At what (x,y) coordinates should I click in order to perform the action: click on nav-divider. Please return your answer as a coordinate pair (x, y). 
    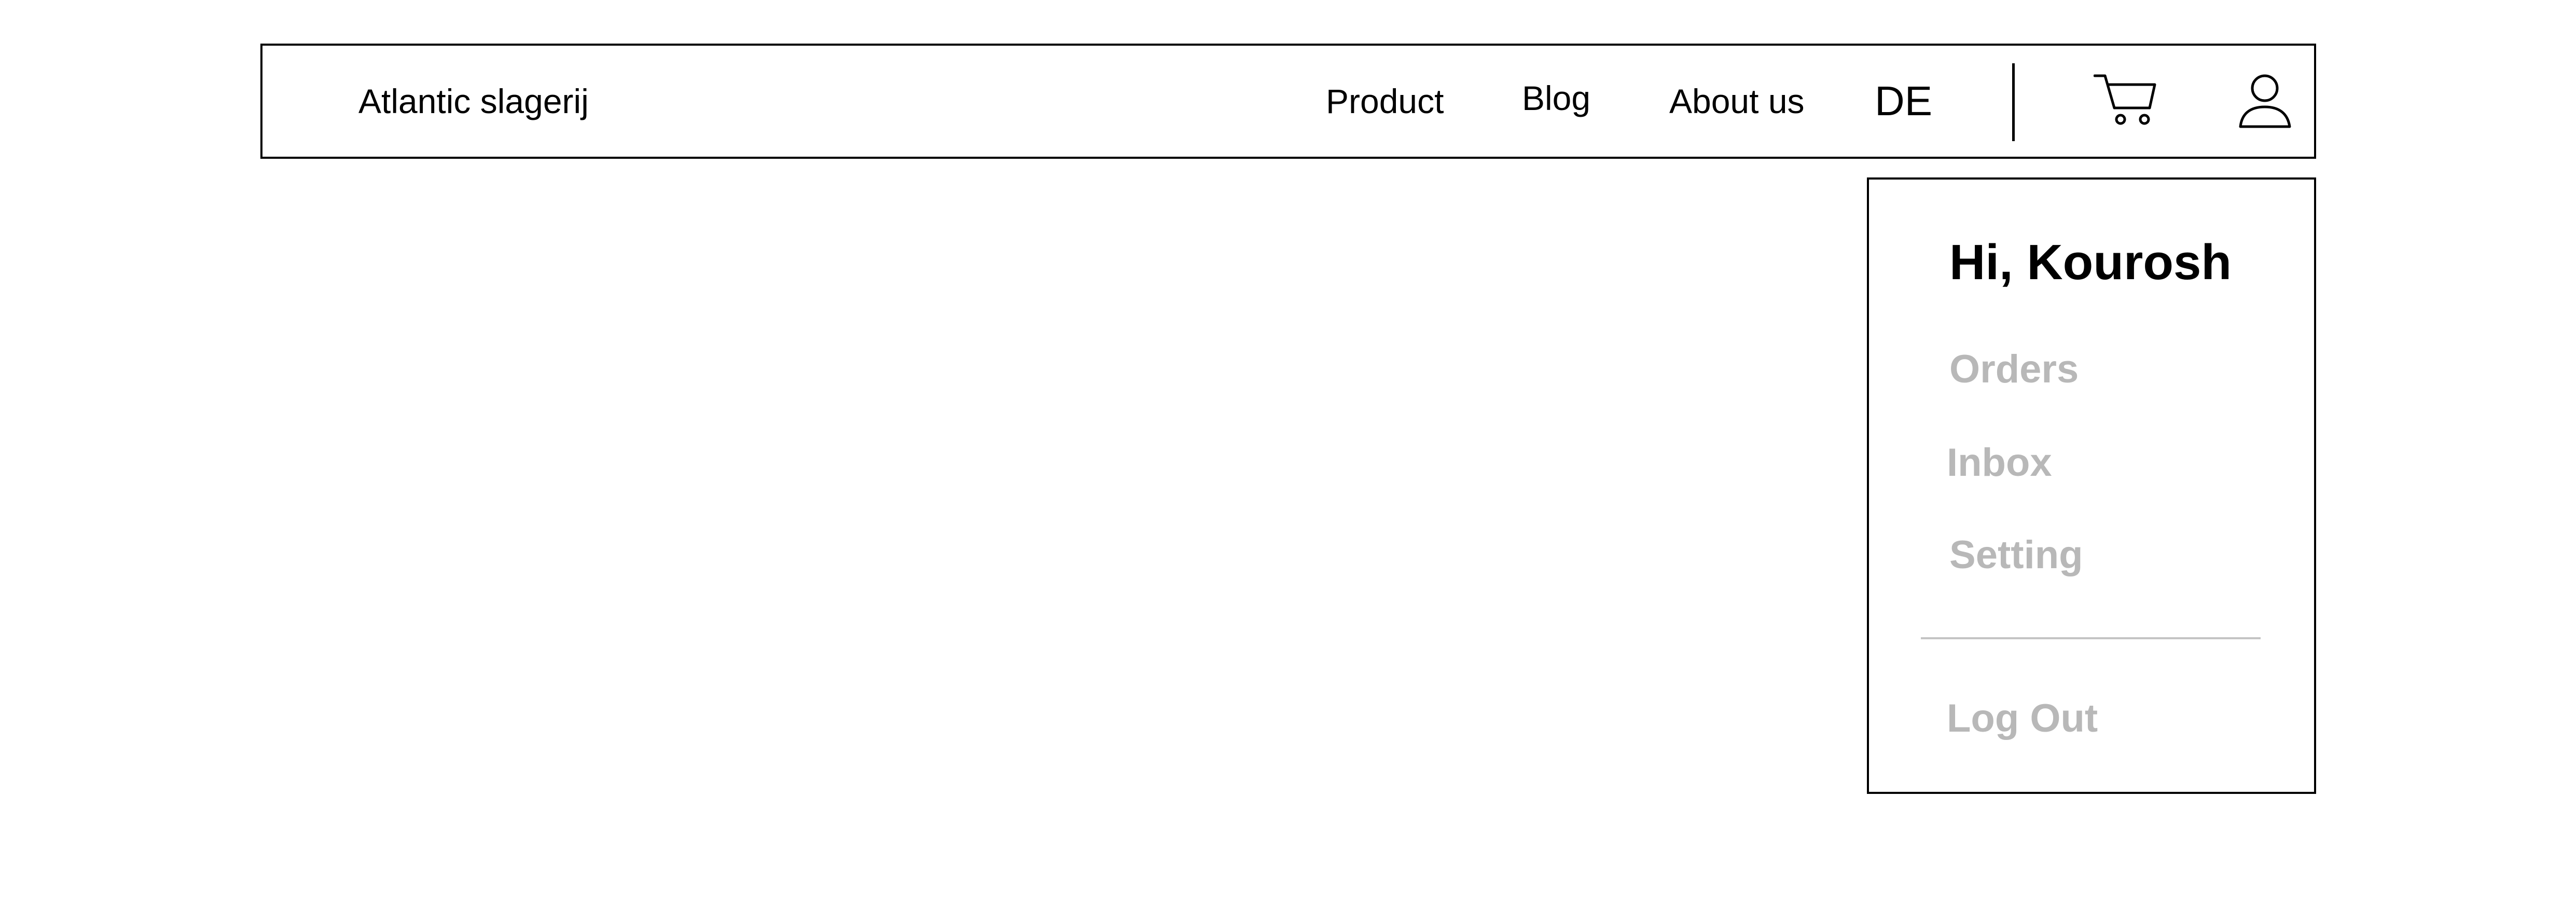
    Looking at the image, I should click on (2013, 102).